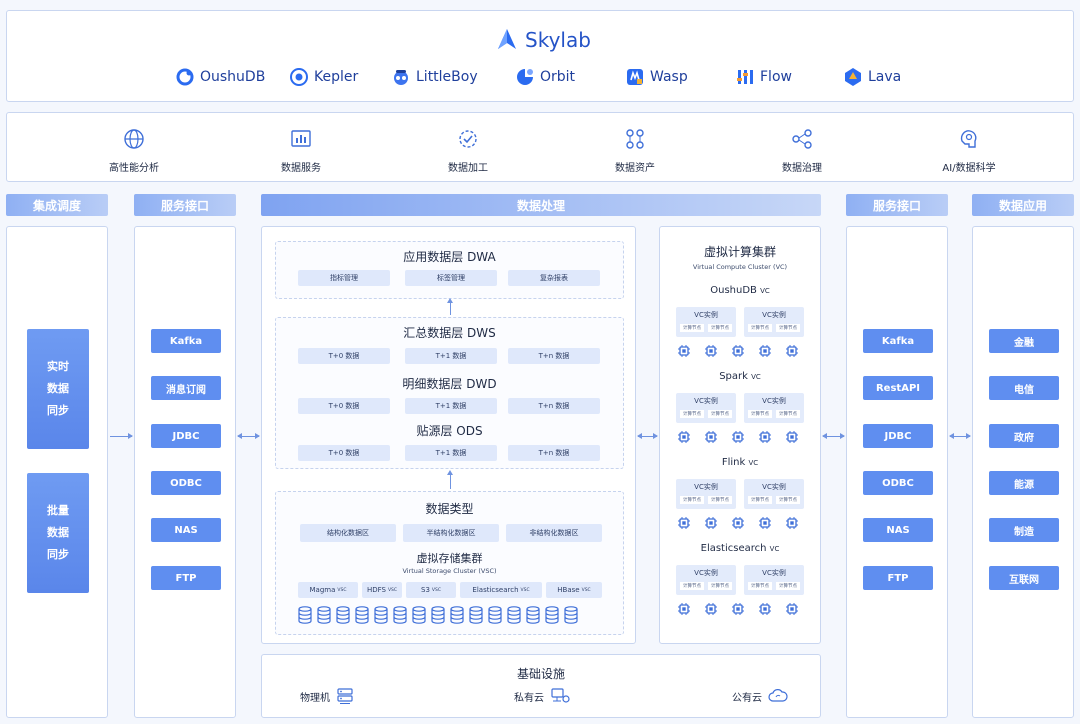 This screenshot has width=1080, height=724. I want to click on service-right-jdbc: JDBC, so click(898, 436).